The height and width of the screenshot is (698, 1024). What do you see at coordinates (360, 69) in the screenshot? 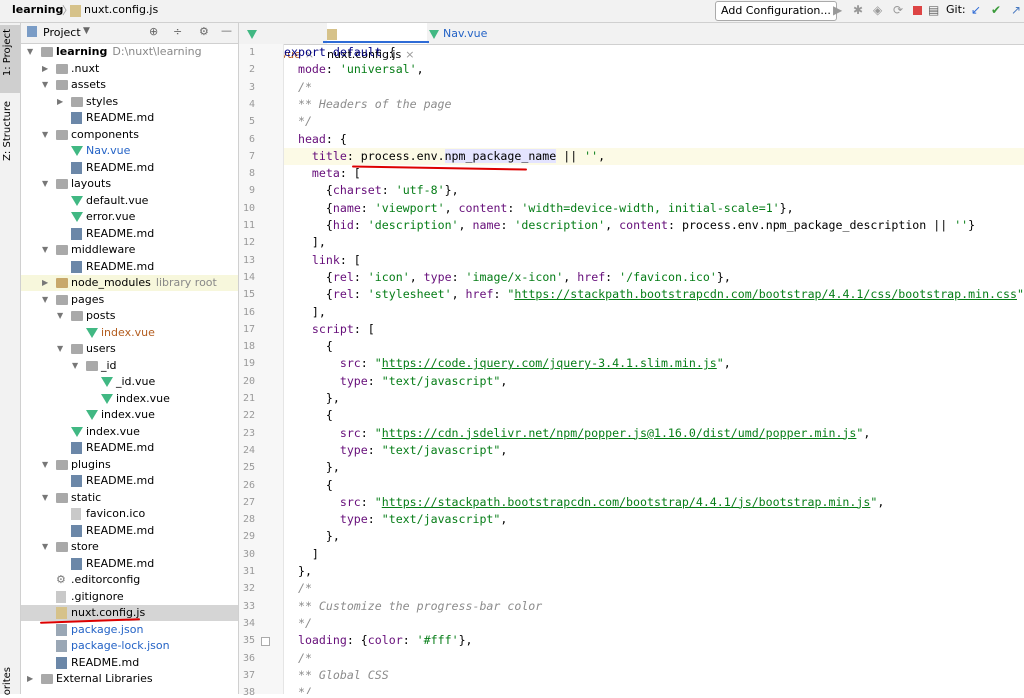
I see `code-line: mode: 'universal',` at bounding box center [360, 69].